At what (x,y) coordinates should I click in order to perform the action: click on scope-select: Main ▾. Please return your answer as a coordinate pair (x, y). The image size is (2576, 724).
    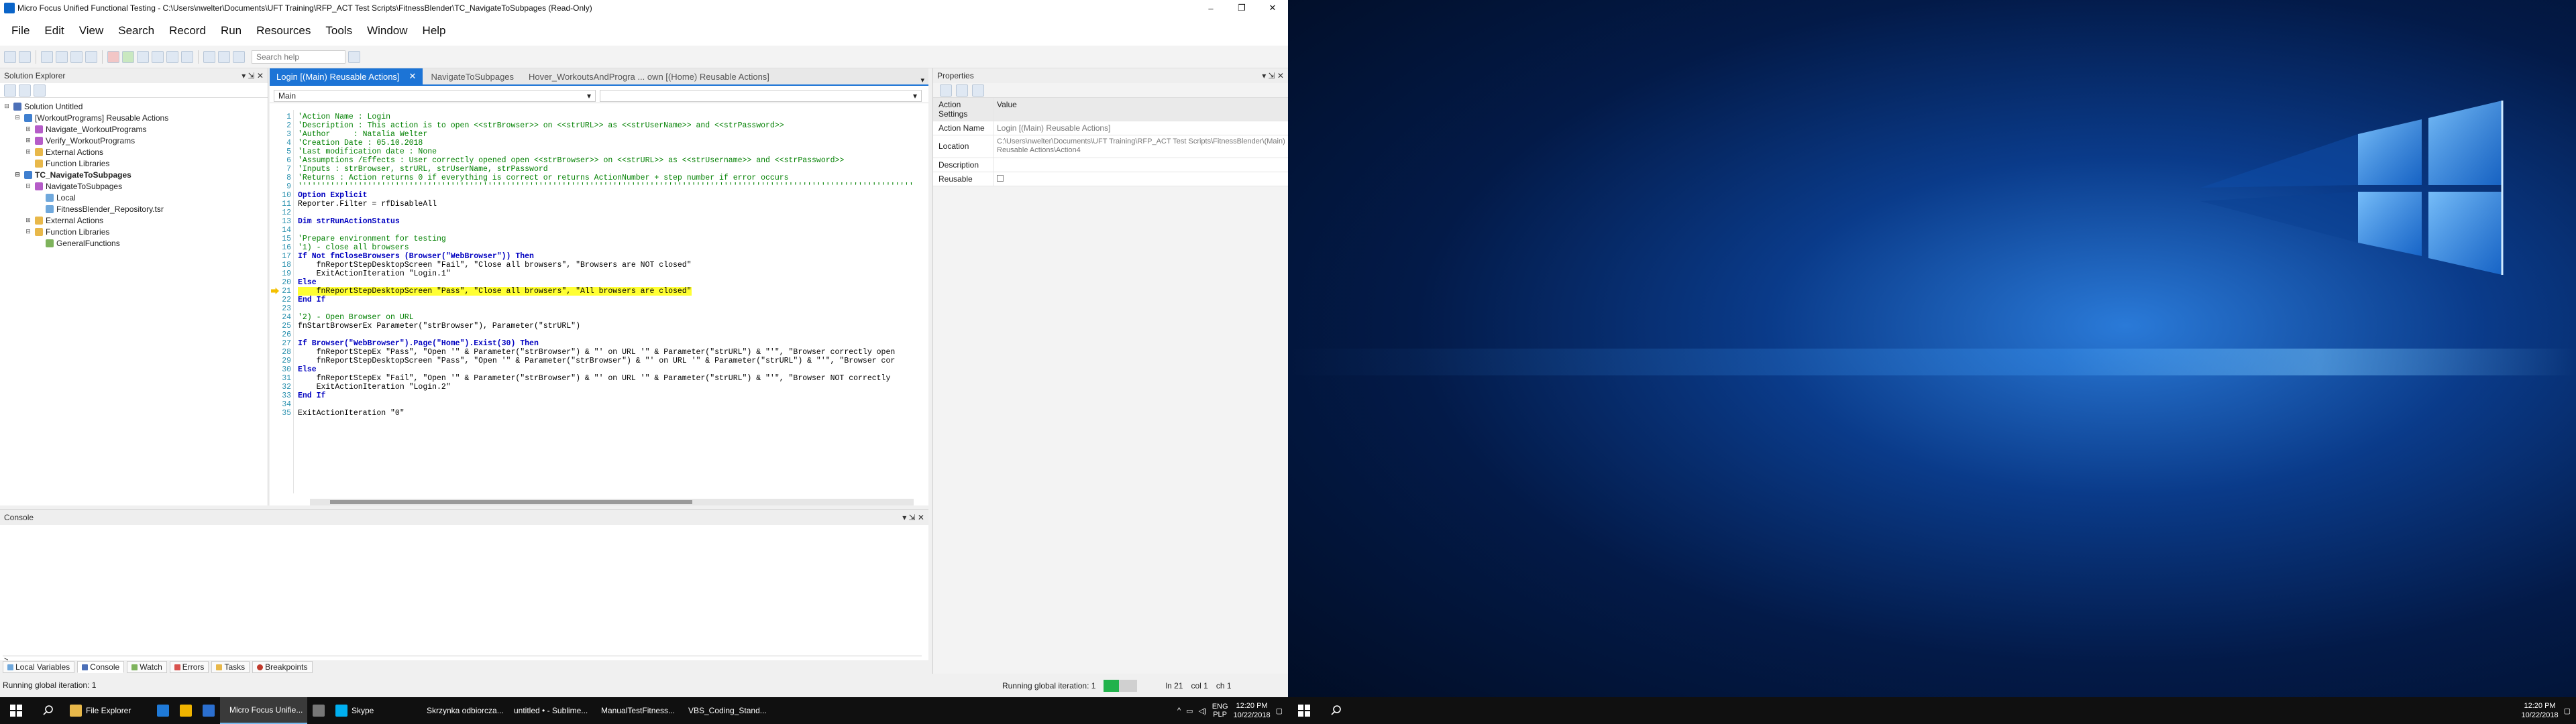
    Looking at the image, I should click on (435, 95).